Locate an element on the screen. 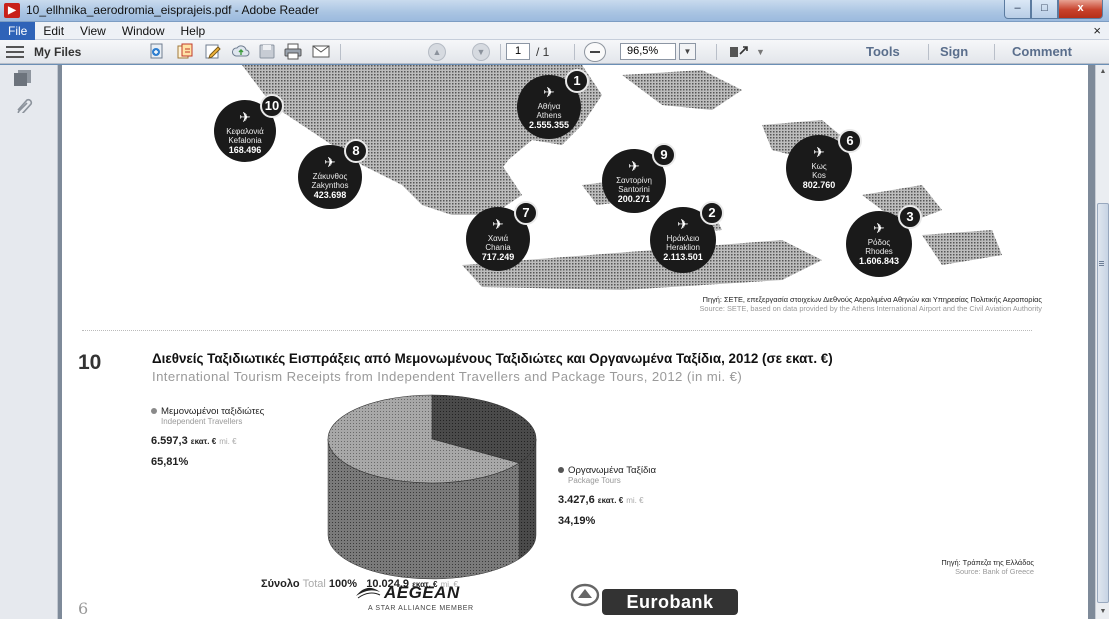  marker-value: 2.555.355 is located at coordinates (549, 125).